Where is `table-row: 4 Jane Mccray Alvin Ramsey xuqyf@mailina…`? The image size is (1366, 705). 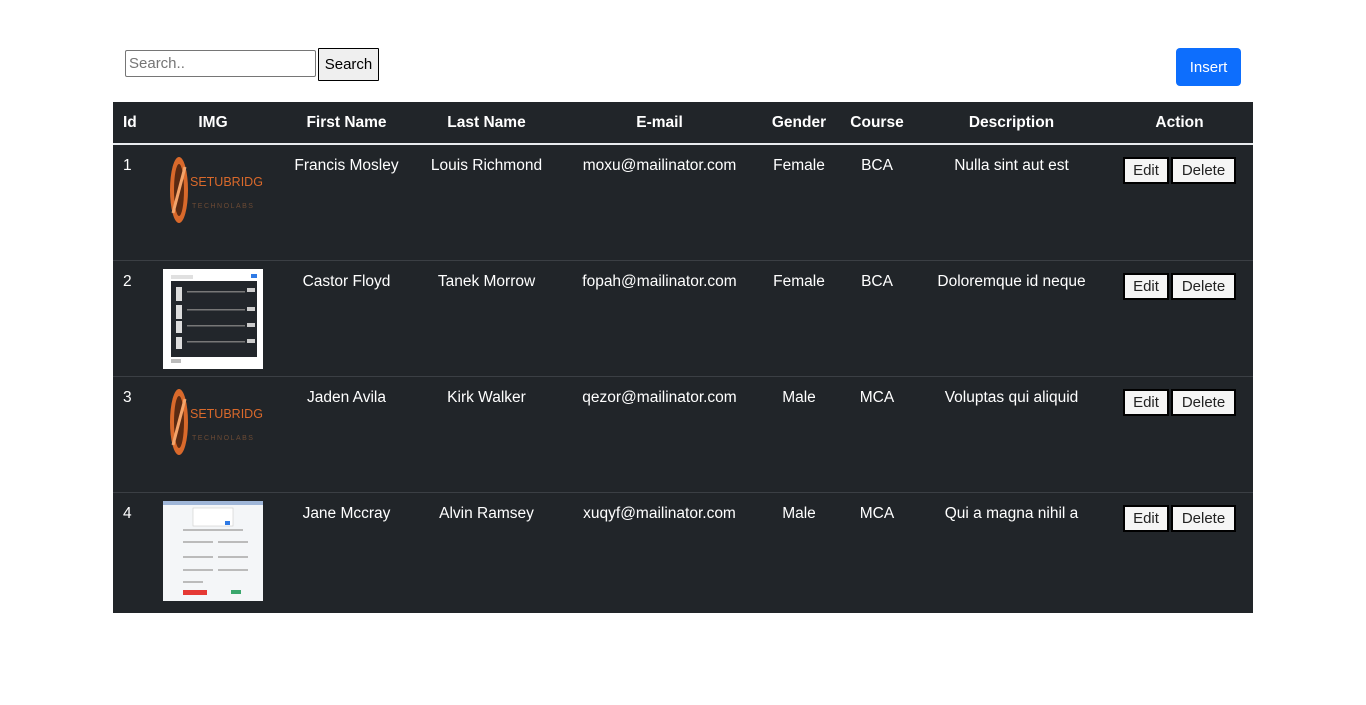 table-row: 4 Jane Mccray Alvin Ramsey xuqyf@mailina… is located at coordinates (683, 550).